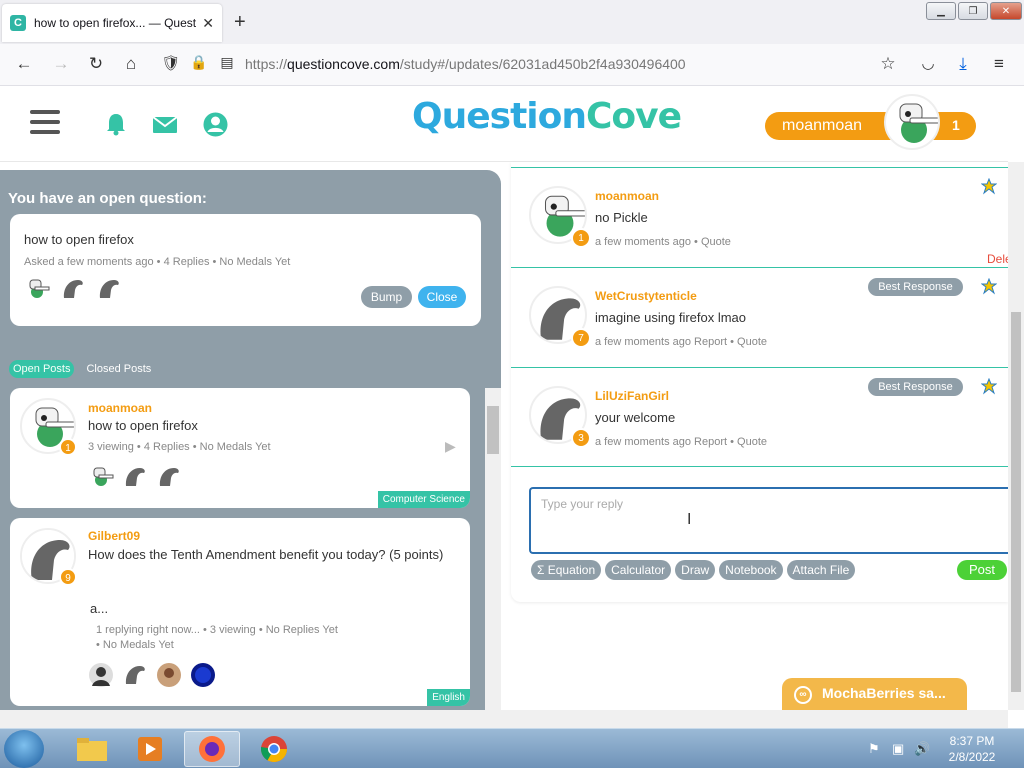 The height and width of the screenshot is (768, 1024). Describe the element at coordinates (1016, 436) in the screenshot. I see `page-scrollbar` at that location.